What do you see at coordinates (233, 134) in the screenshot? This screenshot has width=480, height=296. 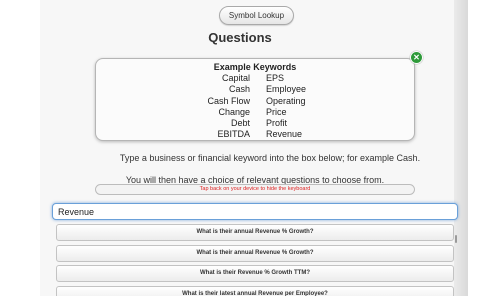 I see `keyword-left: EBITDA` at bounding box center [233, 134].